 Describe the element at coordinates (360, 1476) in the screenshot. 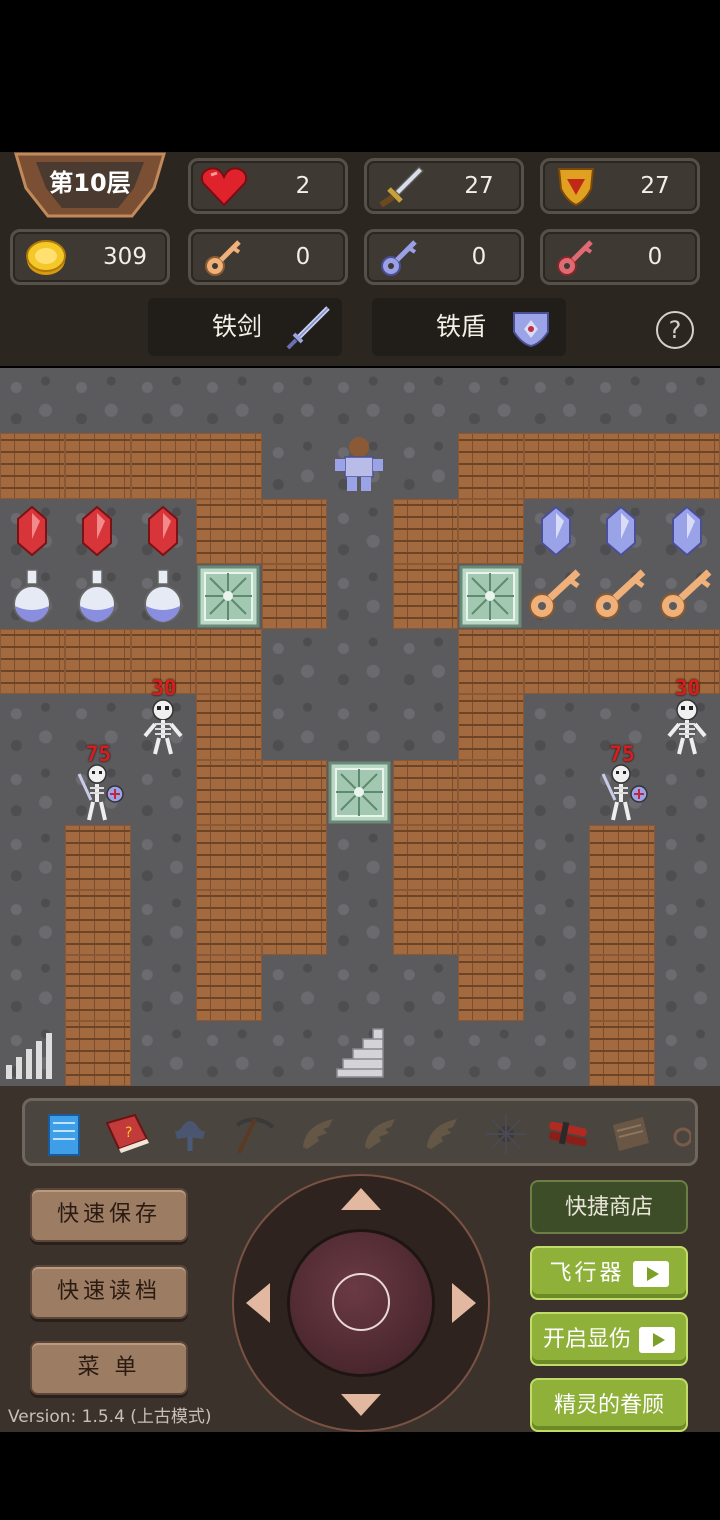

I see `navigation-bar-area` at that location.